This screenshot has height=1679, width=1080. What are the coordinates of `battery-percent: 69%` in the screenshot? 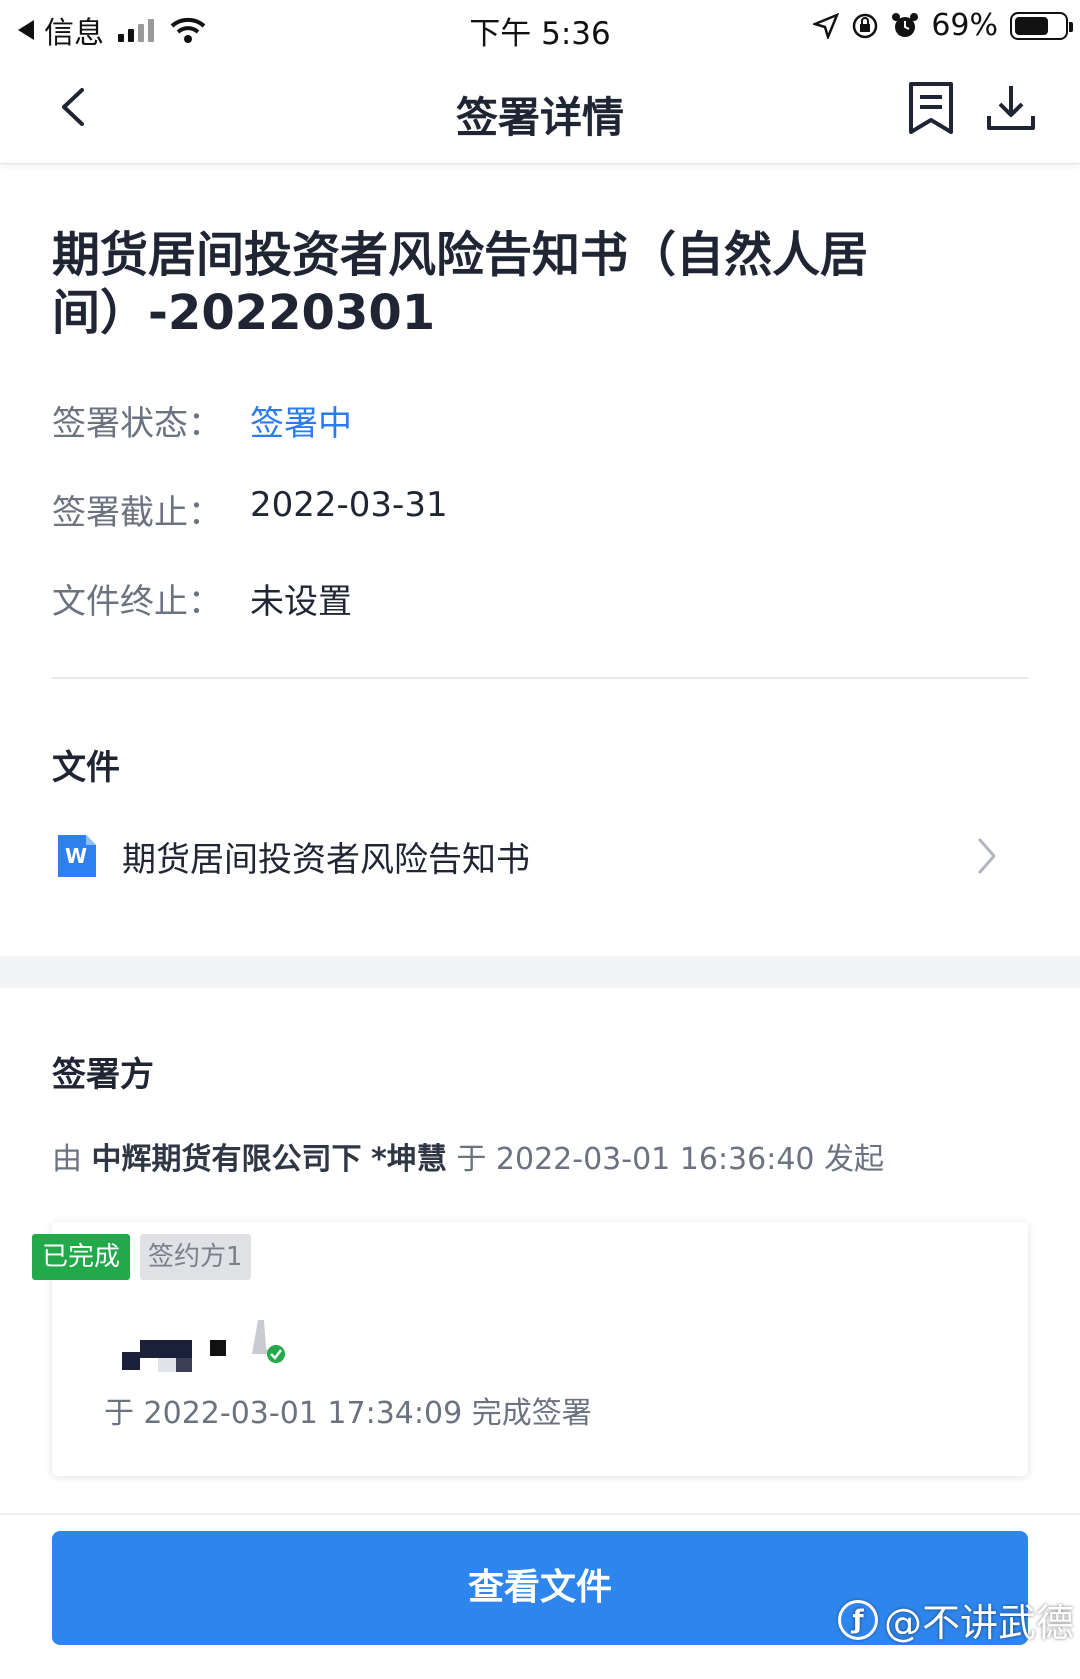 It's located at (964, 25).